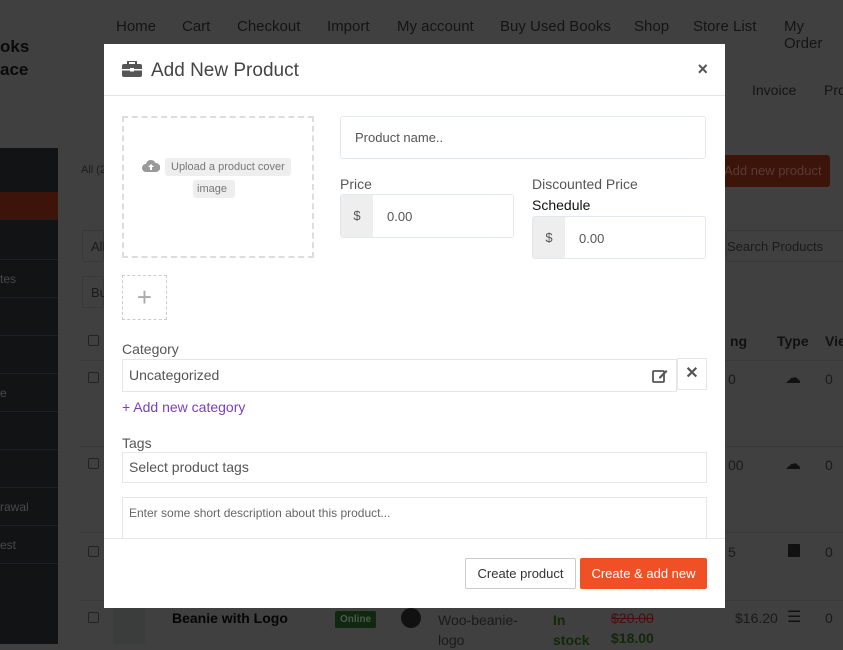  I want to click on megaphone-icon, so click(411, 618).